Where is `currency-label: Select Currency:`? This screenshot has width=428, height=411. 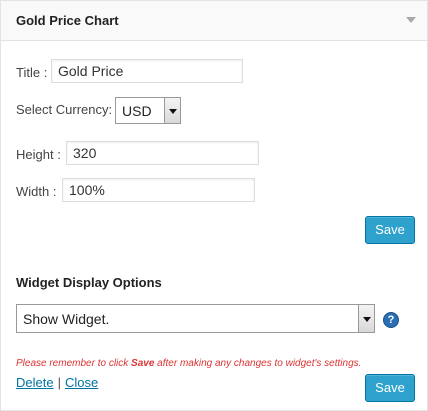 currency-label: Select Currency: is located at coordinates (64, 109).